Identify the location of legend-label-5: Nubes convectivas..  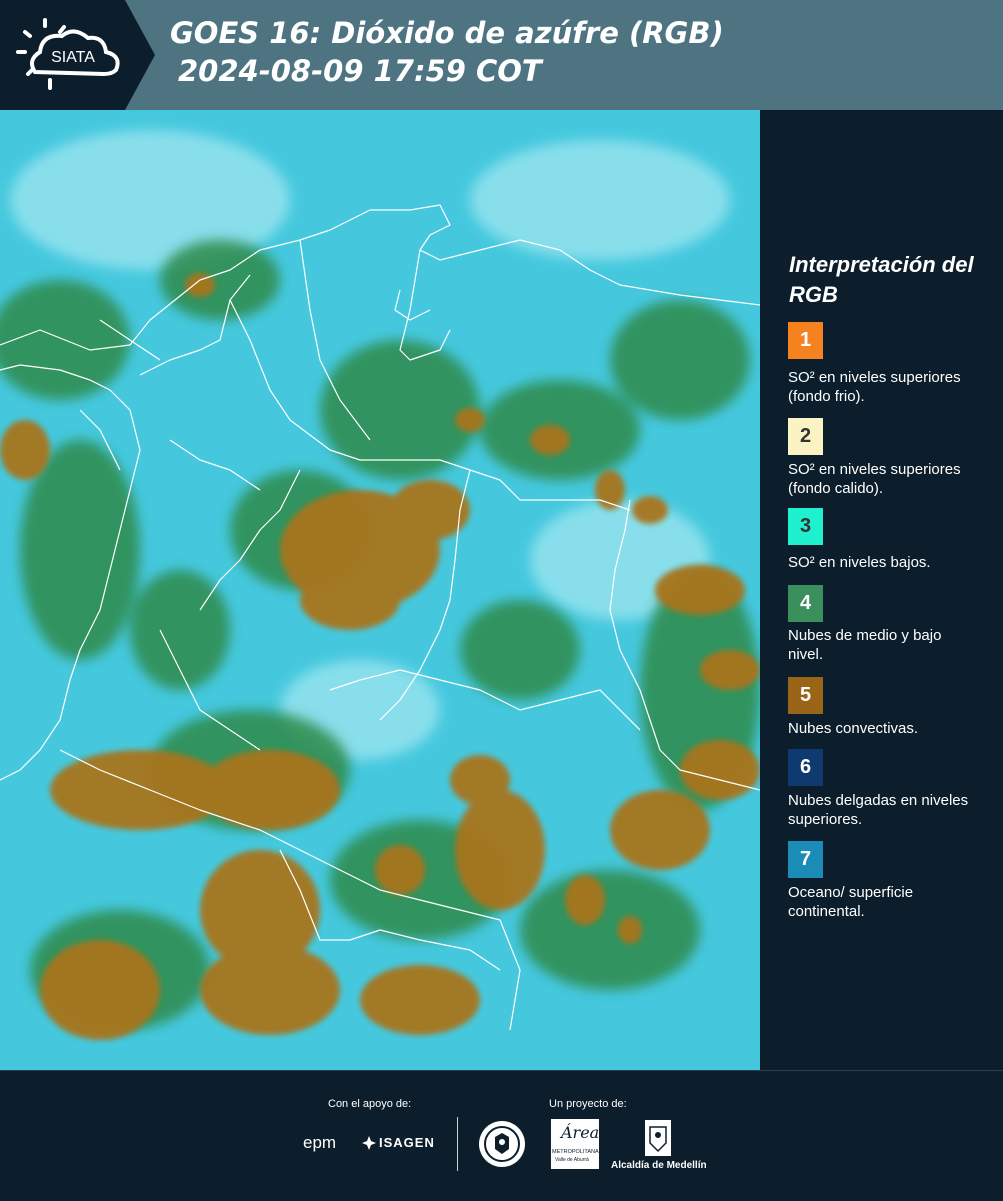
(853, 728).